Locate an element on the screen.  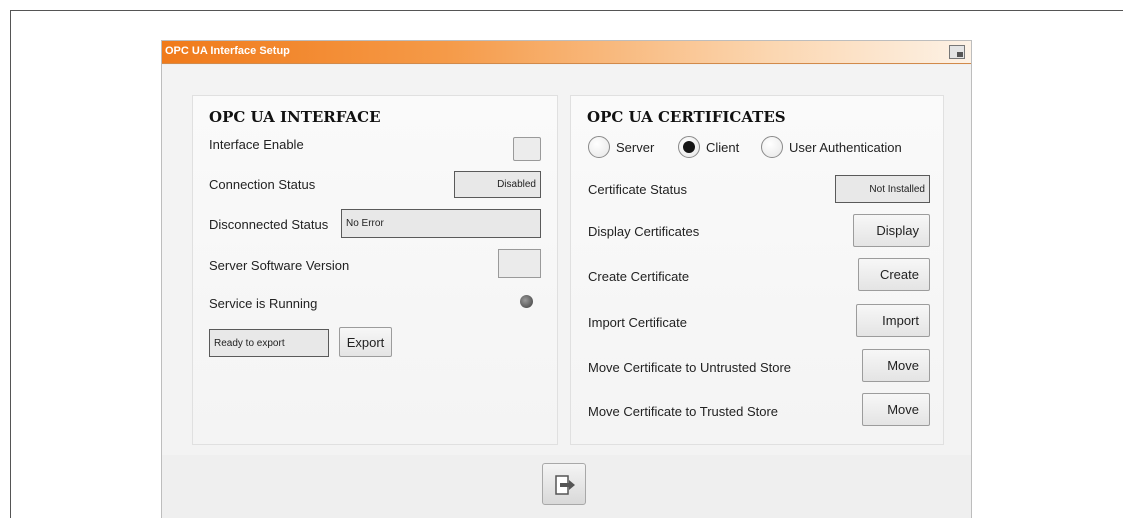
window-title: OPC UA Interface Setup is located at coordinates (227, 51).